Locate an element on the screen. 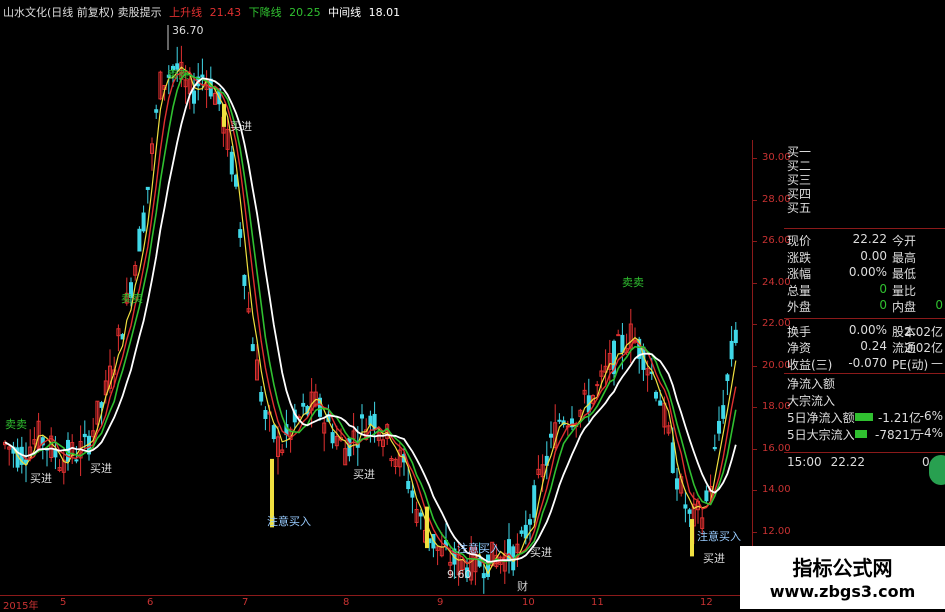  date-tick-label: 10 is located at coordinates (528, 602).